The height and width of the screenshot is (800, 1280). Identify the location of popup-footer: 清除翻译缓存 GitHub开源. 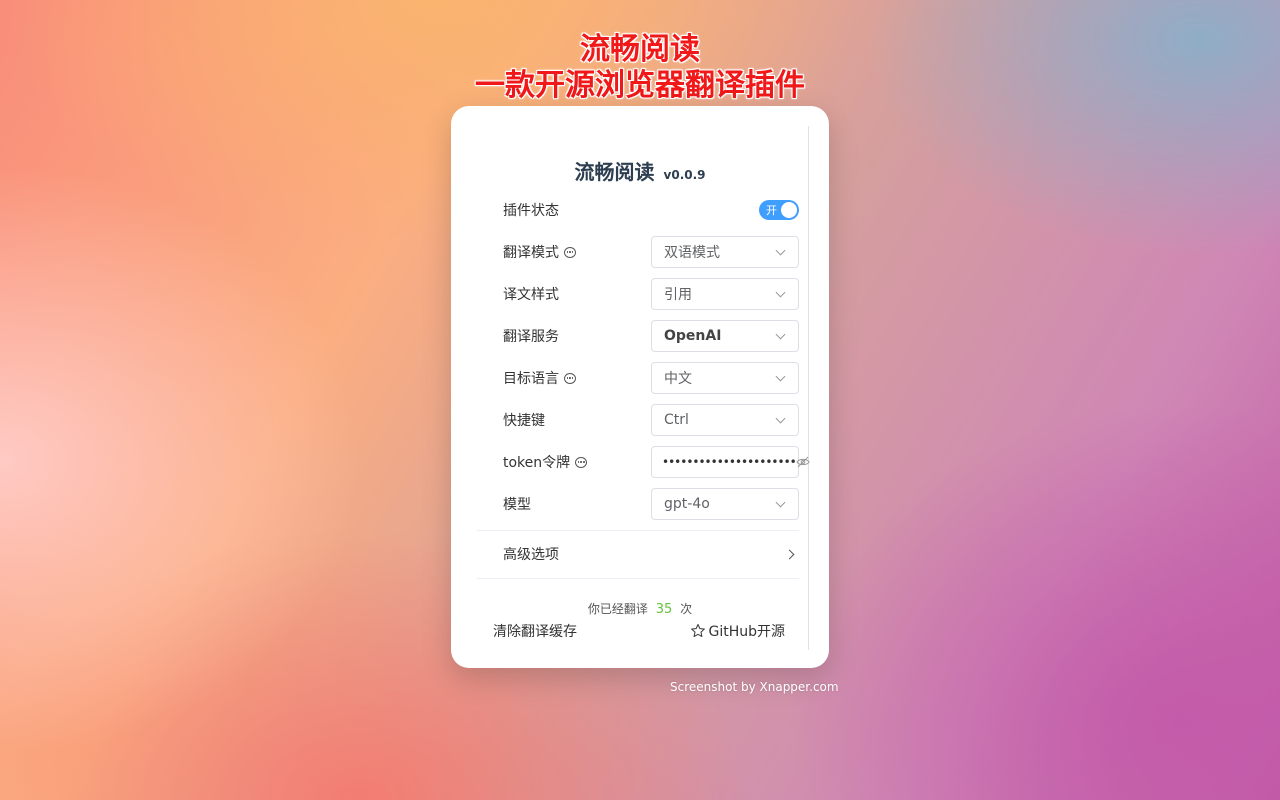
(639, 631).